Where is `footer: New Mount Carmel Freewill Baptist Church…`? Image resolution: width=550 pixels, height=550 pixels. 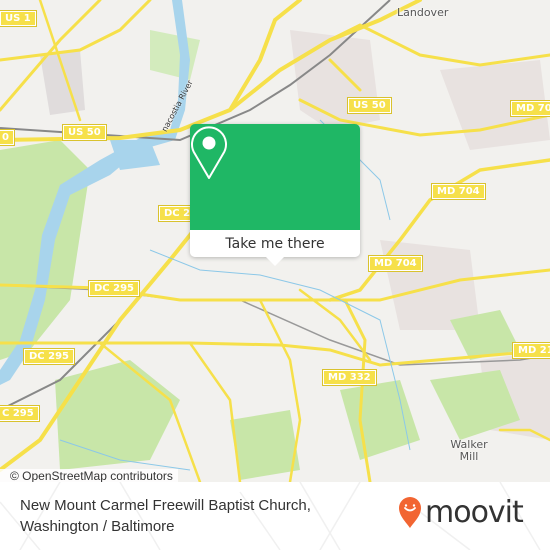 footer: New Mount Carmel Freewill Baptist Church… is located at coordinates (275, 516).